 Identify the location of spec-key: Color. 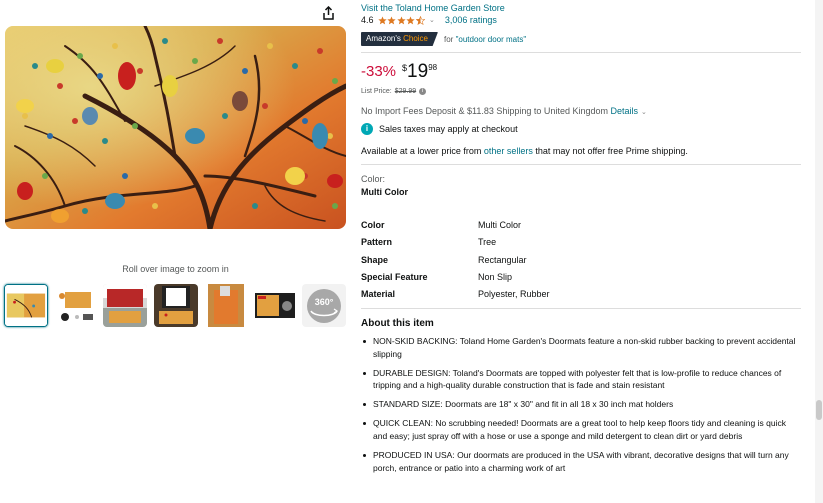
(373, 225).